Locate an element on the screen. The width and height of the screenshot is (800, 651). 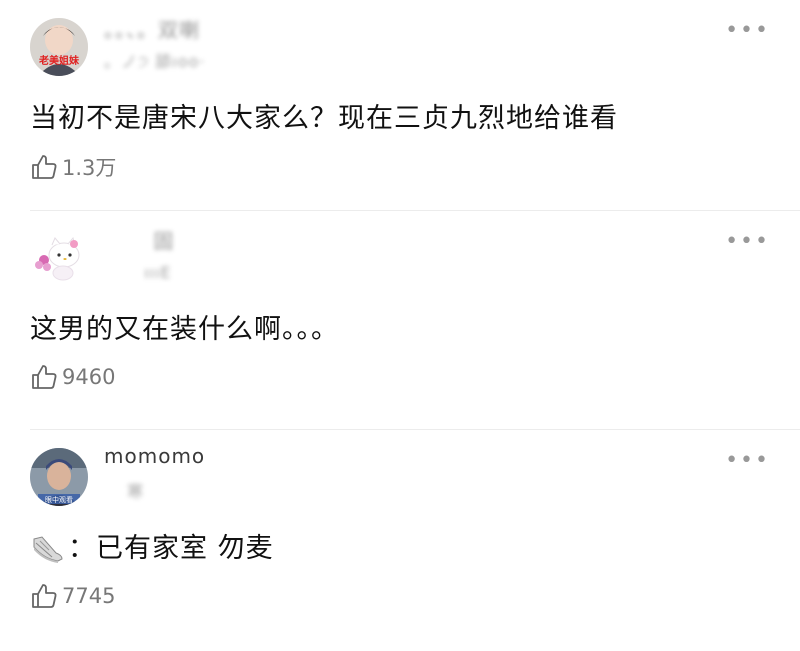
username: momomo is located at coordinates (154, 456).